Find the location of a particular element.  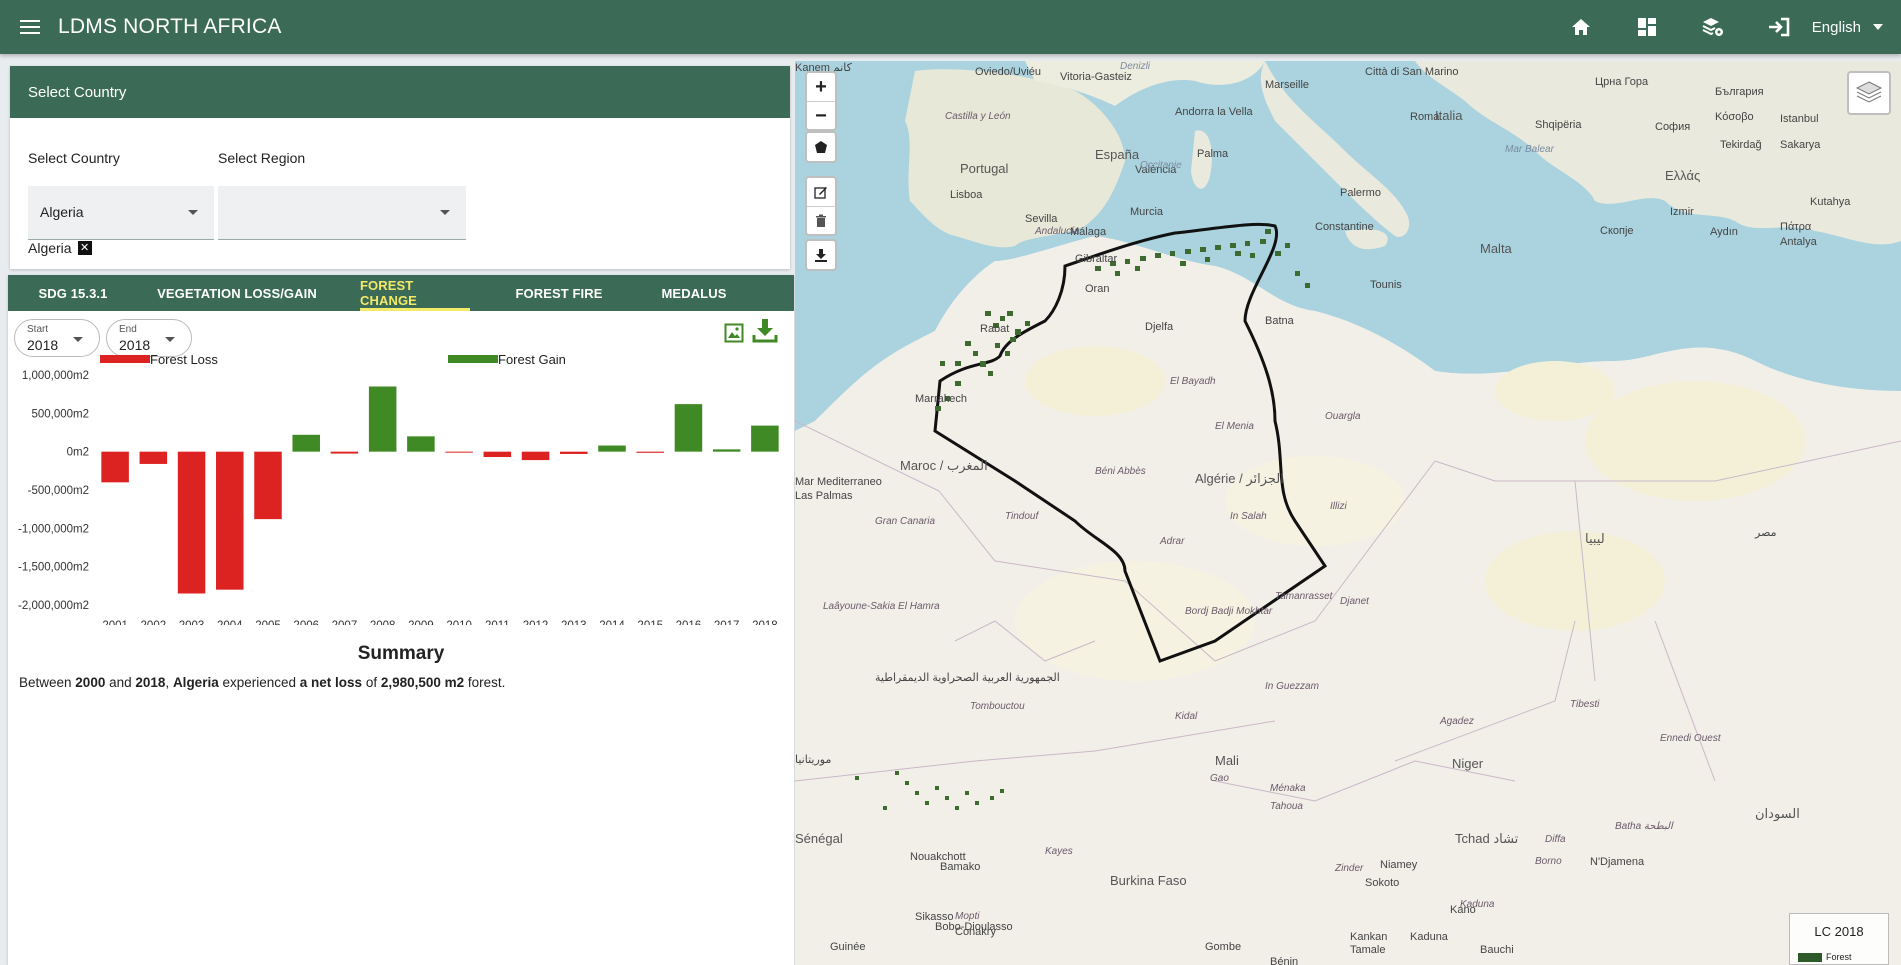

end-year-value: 2018 is located at coordinates (135, 345).